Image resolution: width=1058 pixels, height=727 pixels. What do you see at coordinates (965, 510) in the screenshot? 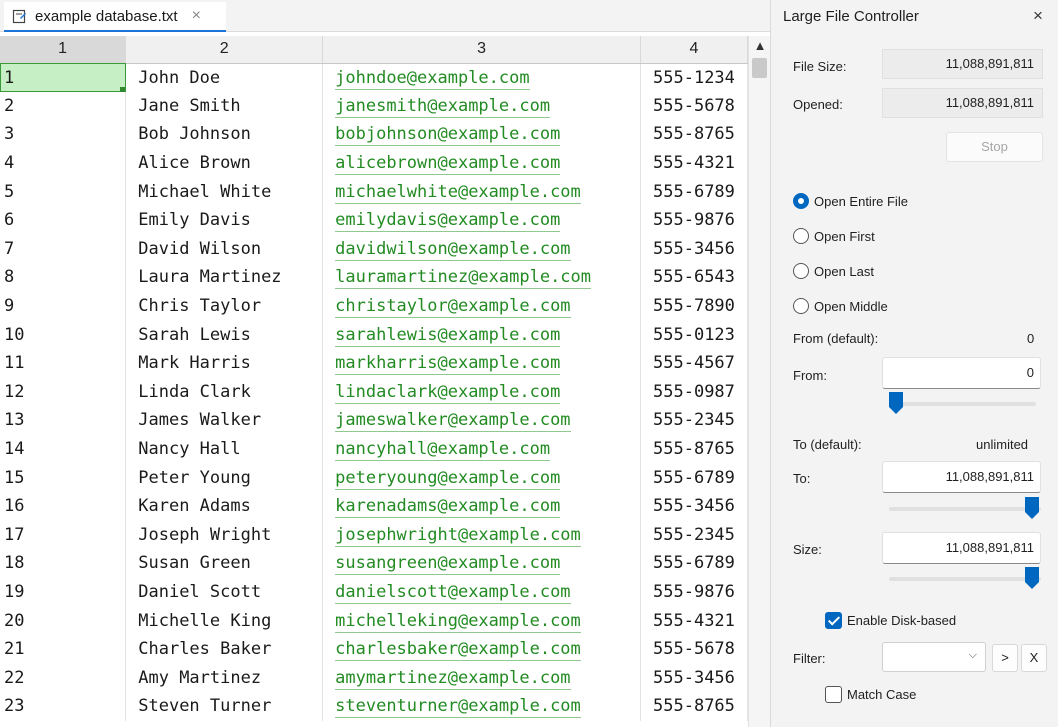
I see `to-slider` at bounding box center [965, 510].